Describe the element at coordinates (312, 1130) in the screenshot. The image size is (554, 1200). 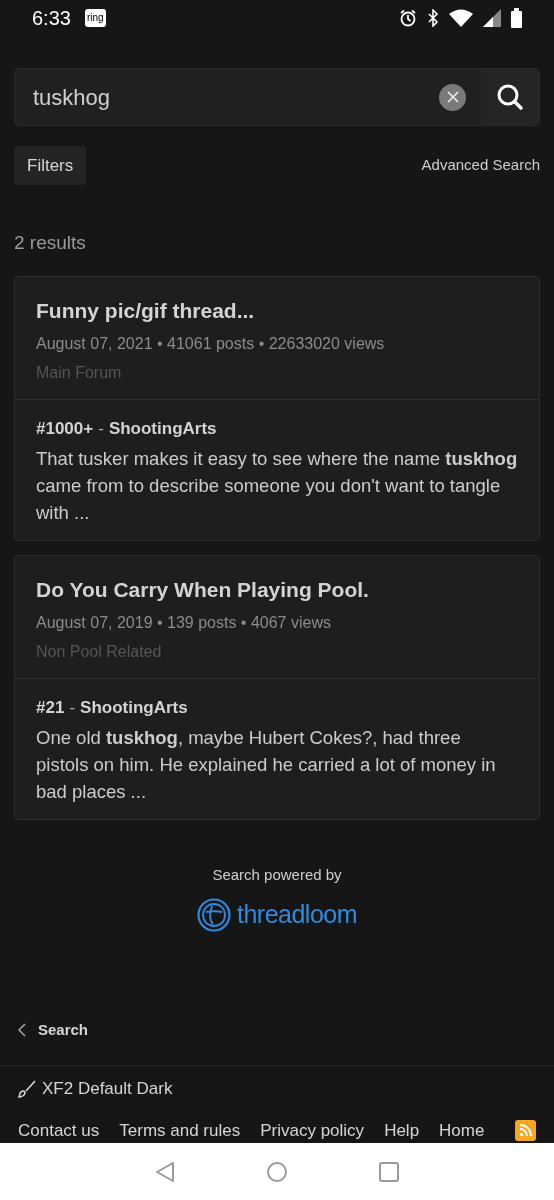
I see `footer-link: Privacy policy` at that location.